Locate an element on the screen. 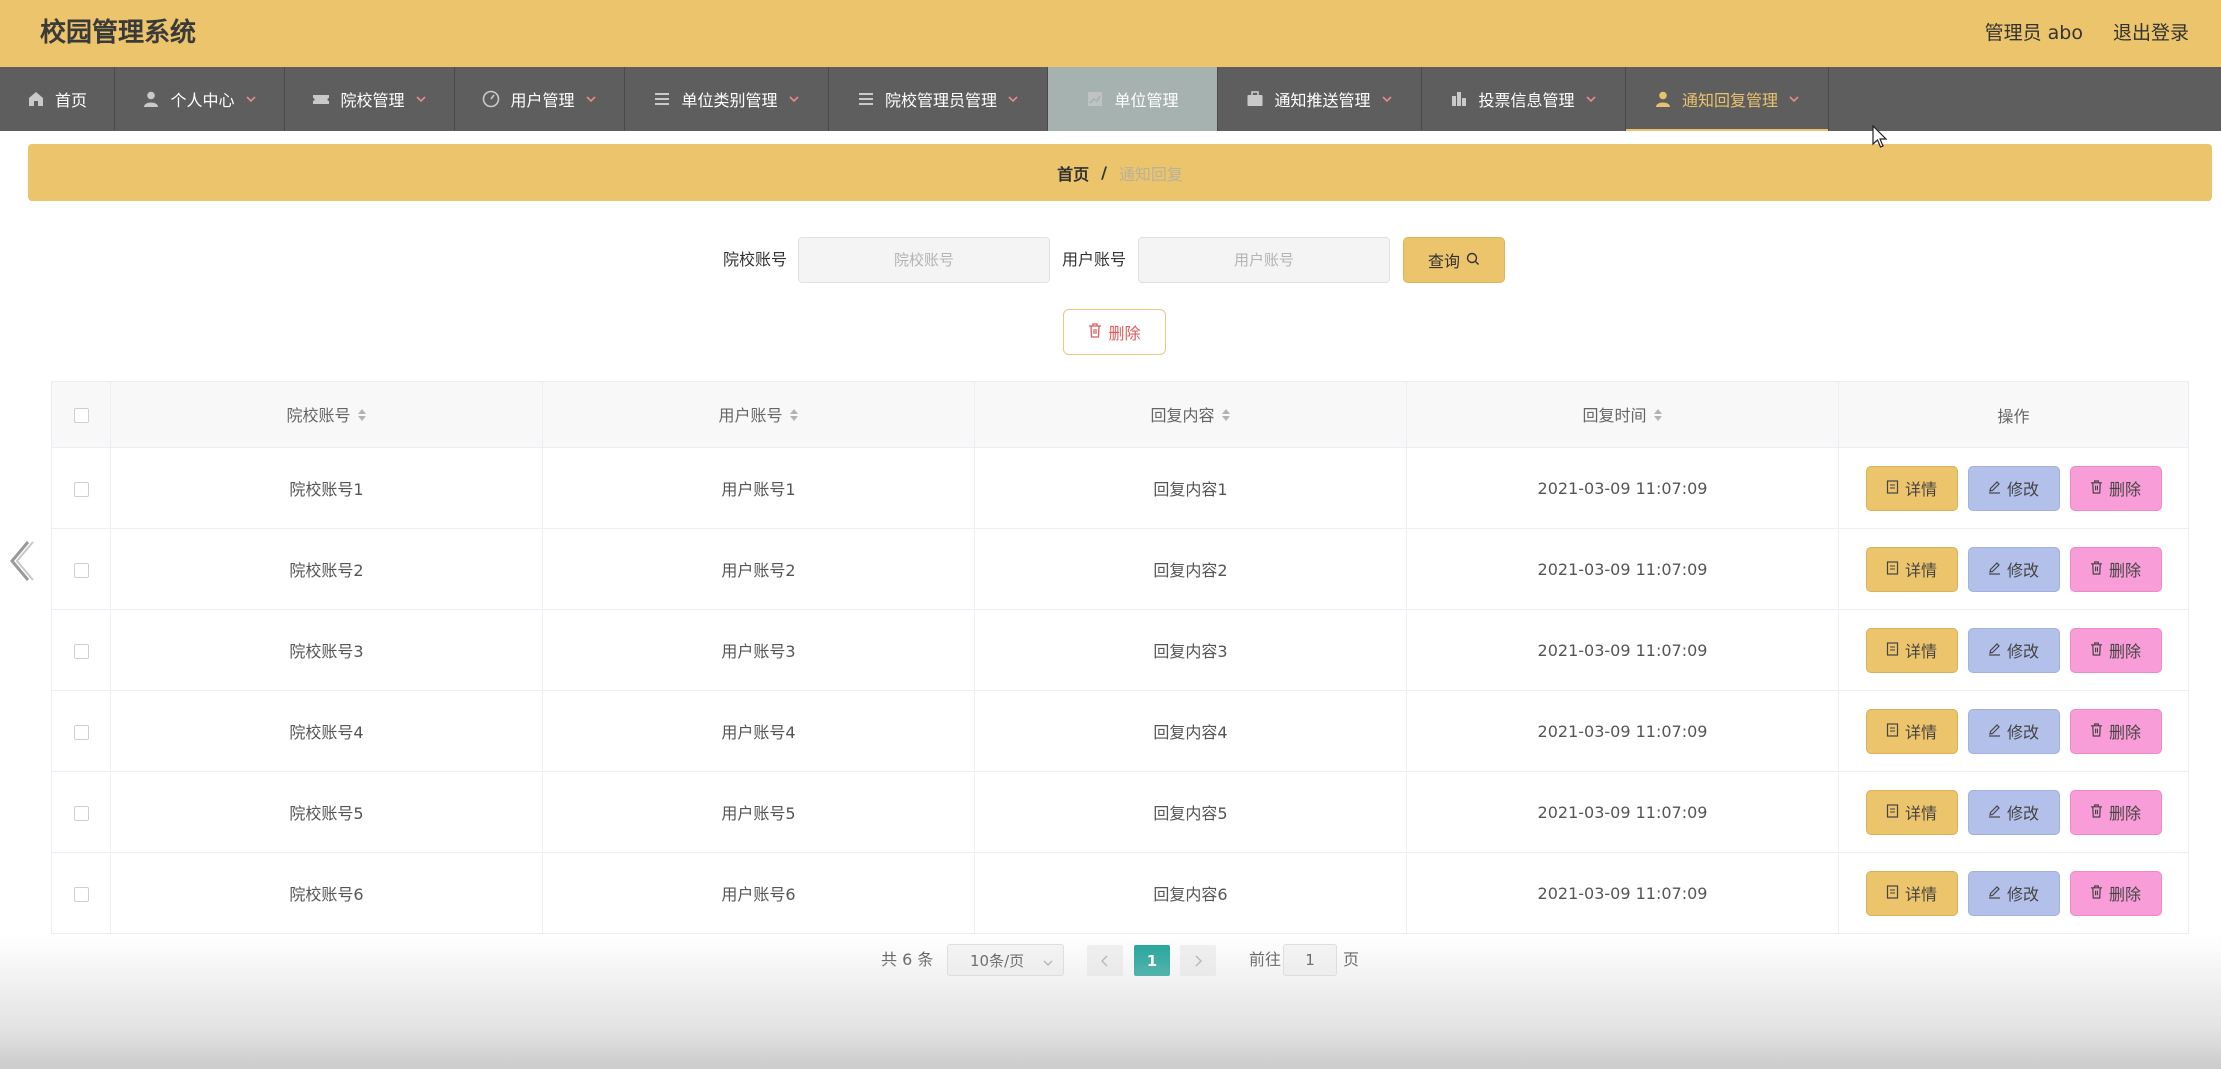 This screenshot has height=1069, width=2221. cell-user-account: 用户账号1 is located at coordinates (758, 488).